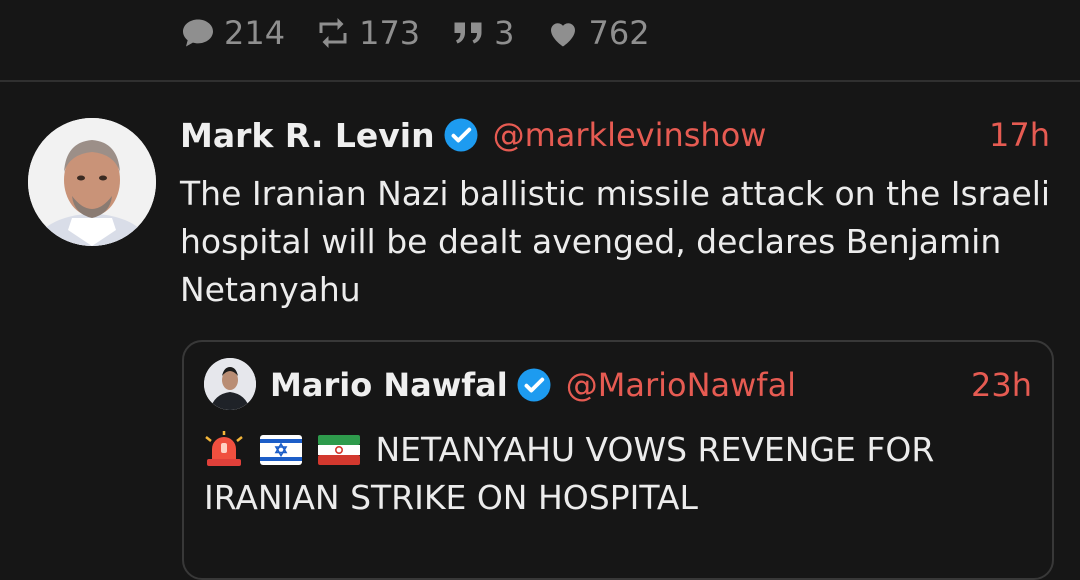 The image size is (1080, 580). I want to click on tweet-text-line: Netanyahu, so click(270, 289).